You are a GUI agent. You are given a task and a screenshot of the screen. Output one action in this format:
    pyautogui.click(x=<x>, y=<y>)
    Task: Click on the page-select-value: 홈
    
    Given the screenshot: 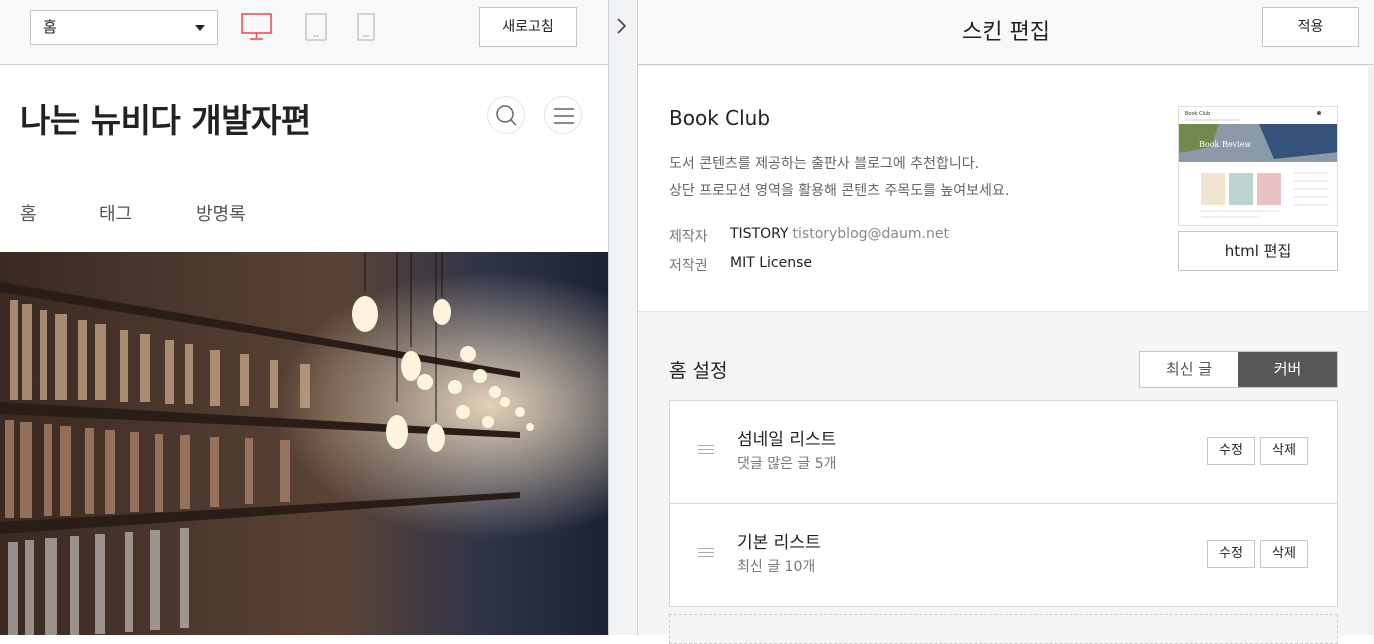 What is the action you would take?
    pyautogui.click(x=50, y=27)
    